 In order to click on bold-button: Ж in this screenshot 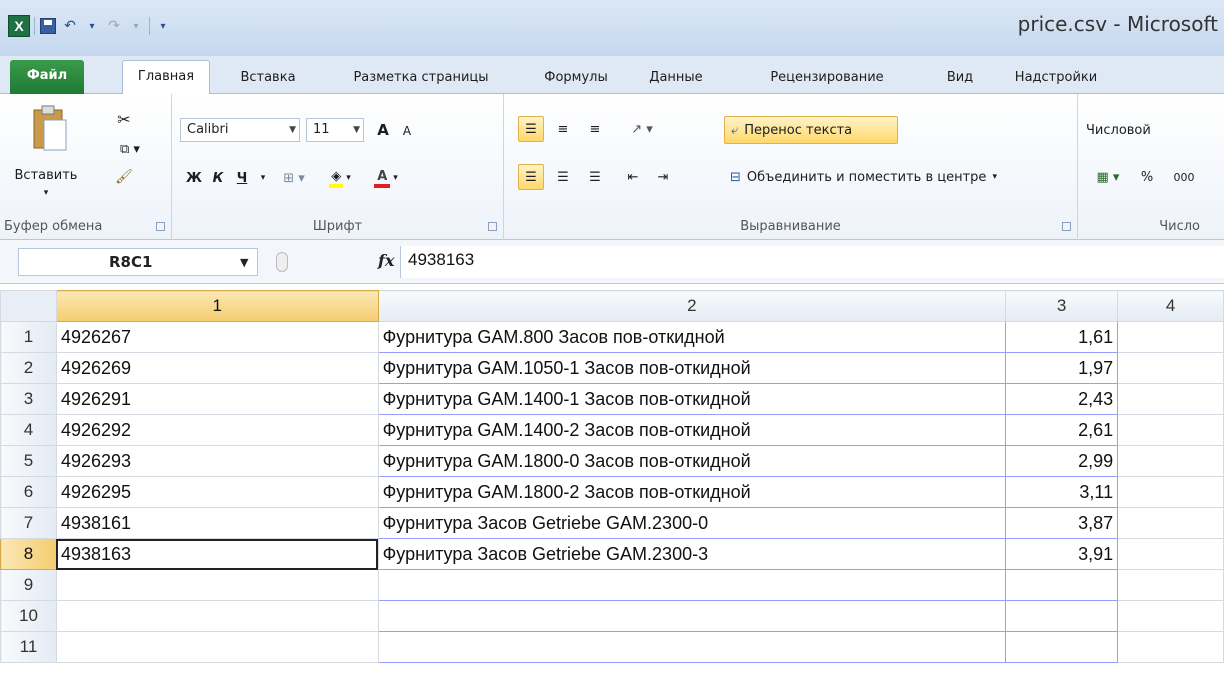, I will do `click(194, 178)`.